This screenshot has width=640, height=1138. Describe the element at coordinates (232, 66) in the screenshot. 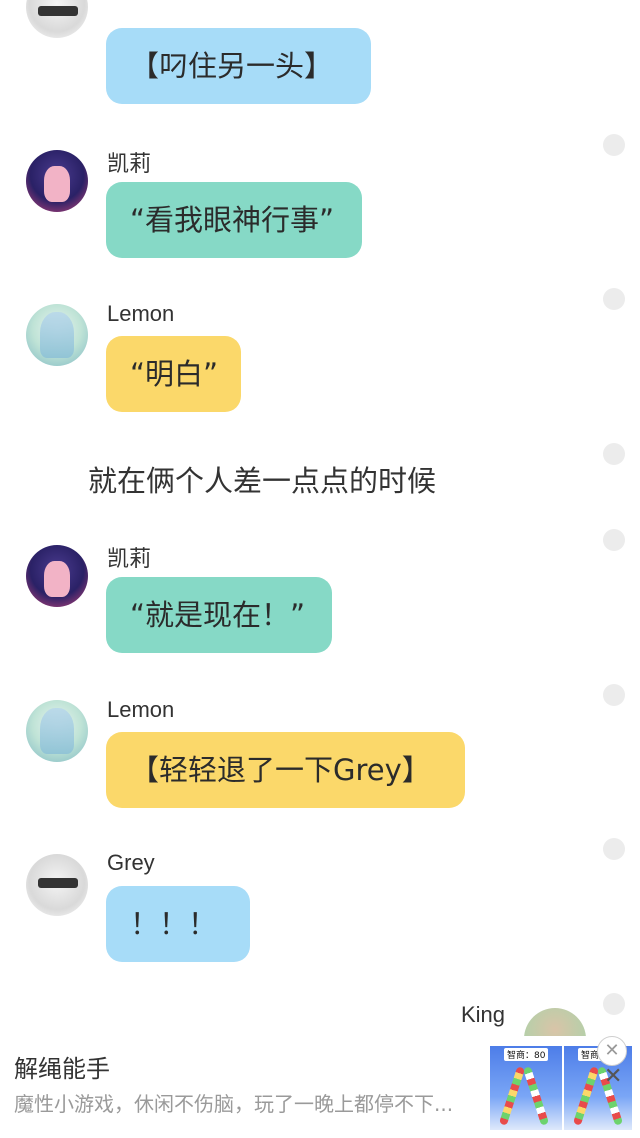

I see `message-text: 【叼住另一头】` at that location.